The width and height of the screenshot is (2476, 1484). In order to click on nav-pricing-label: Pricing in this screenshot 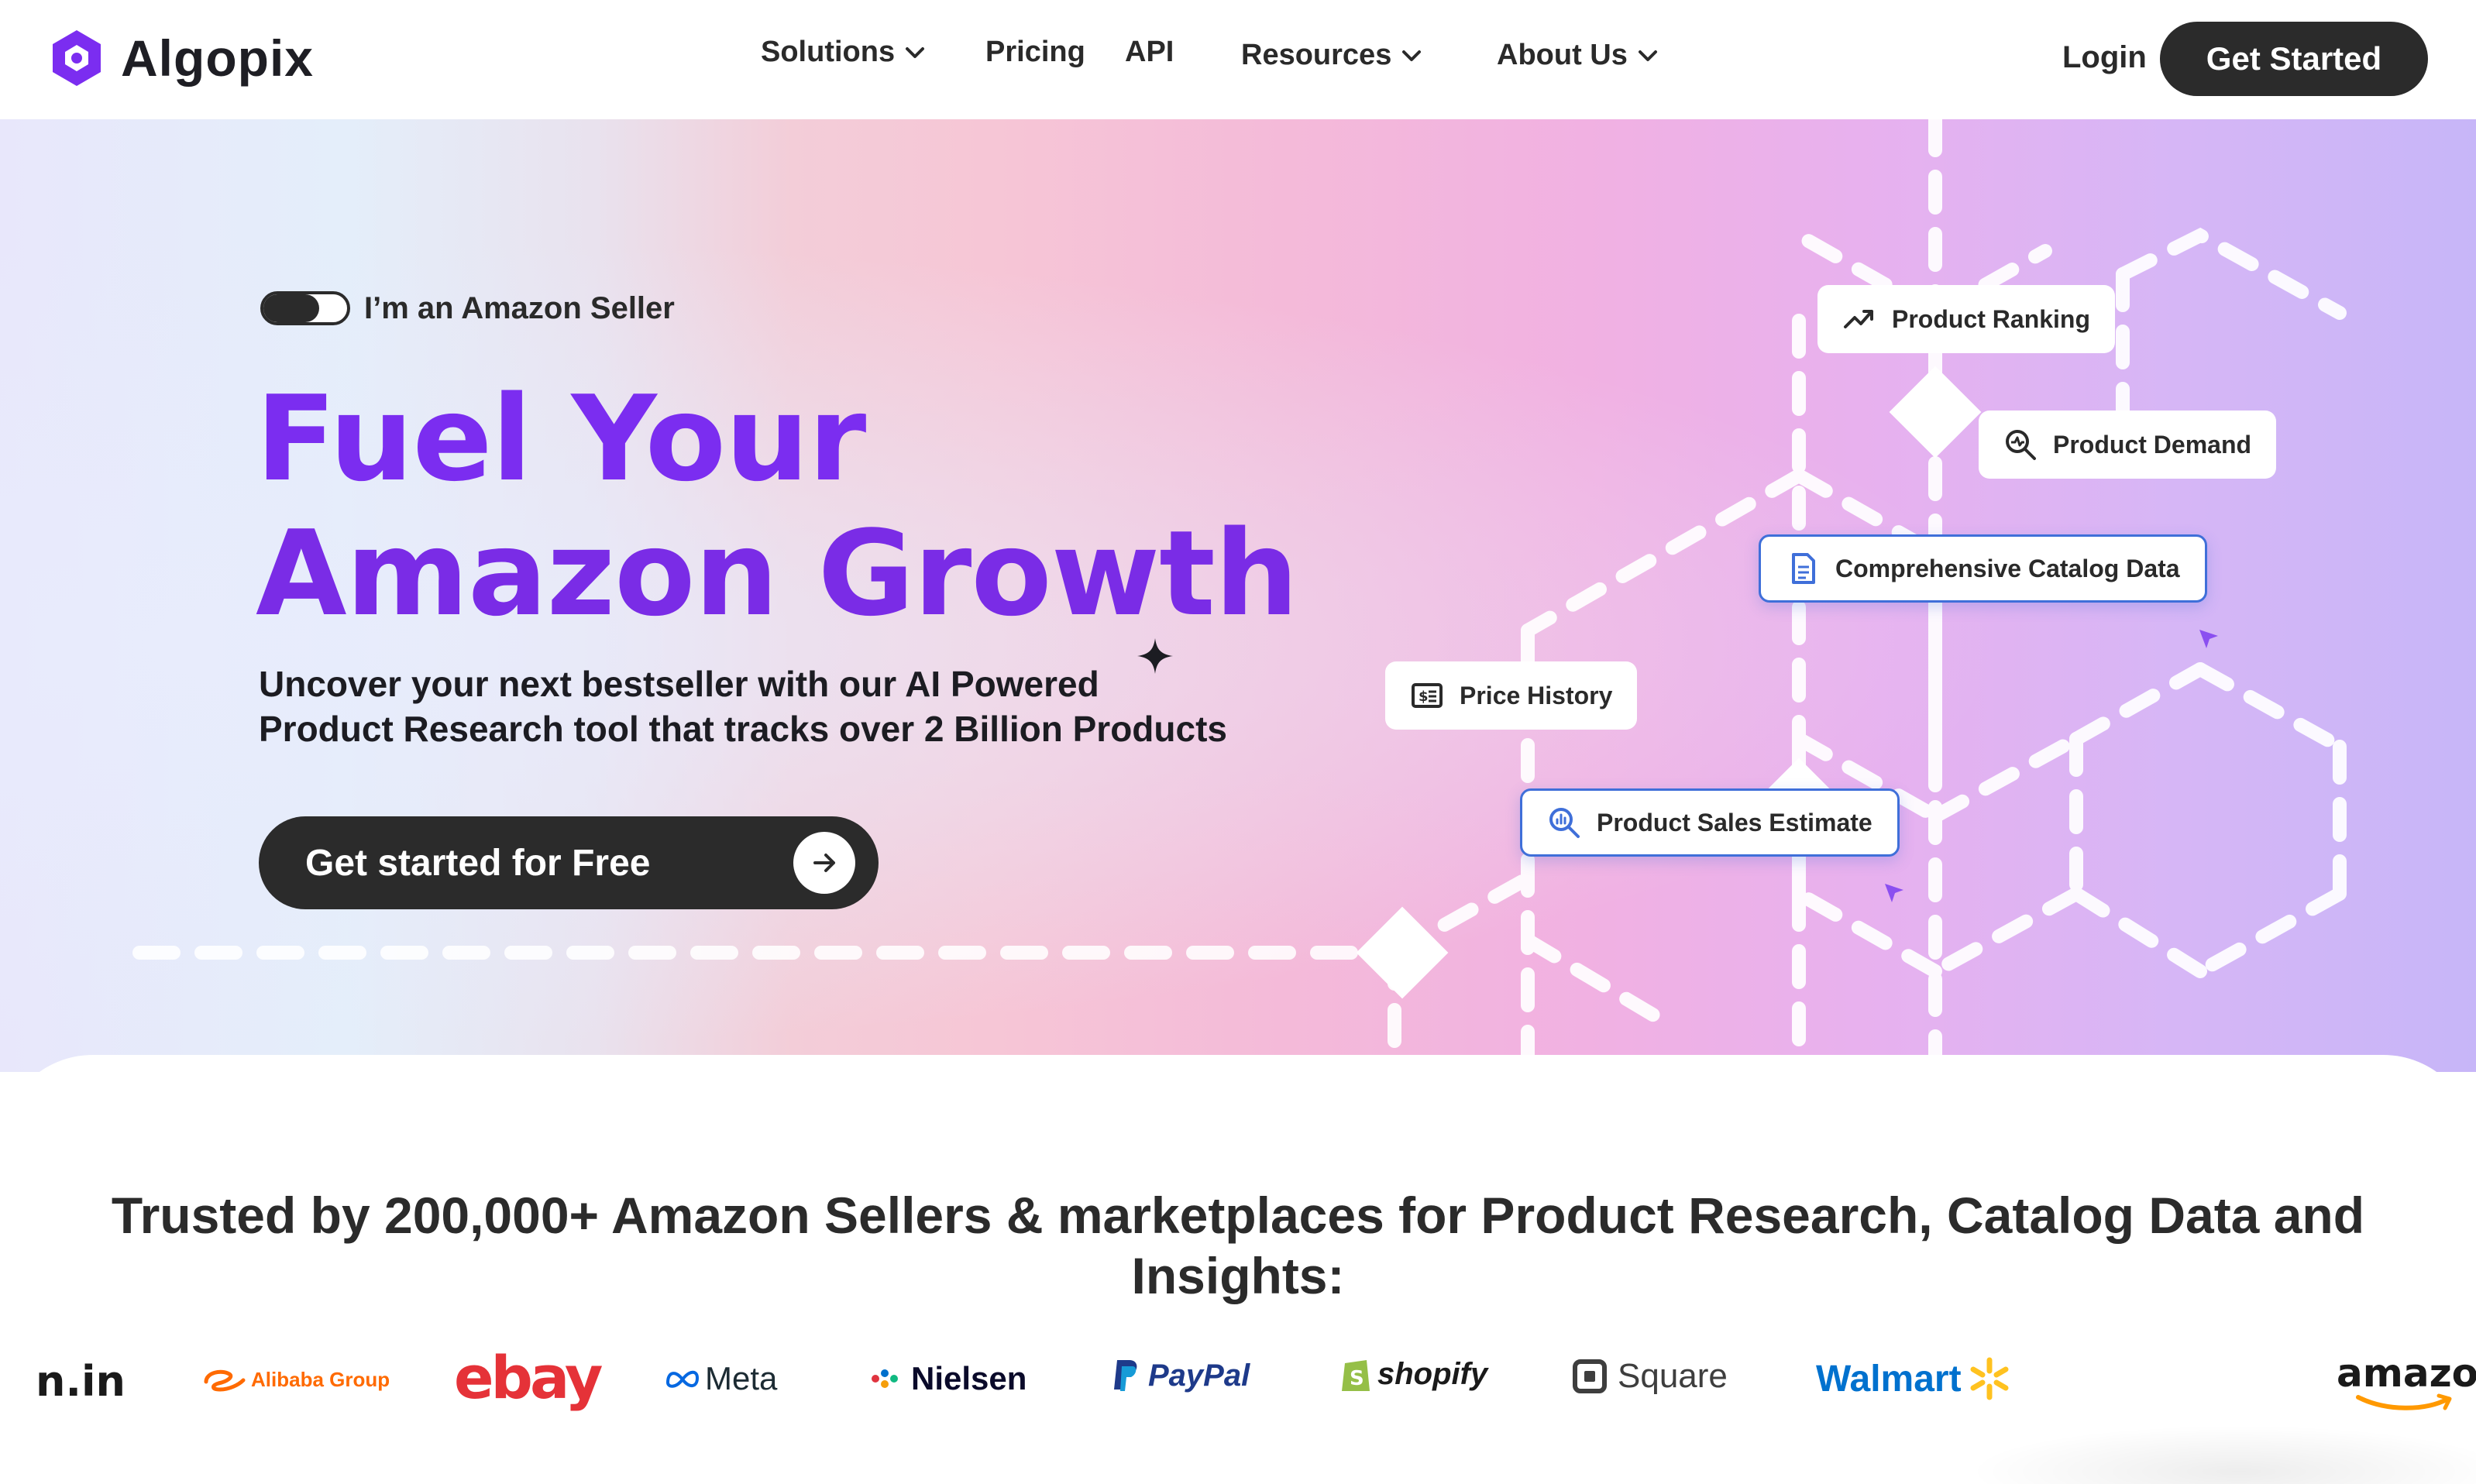, I will do `click(1035, 52)`.